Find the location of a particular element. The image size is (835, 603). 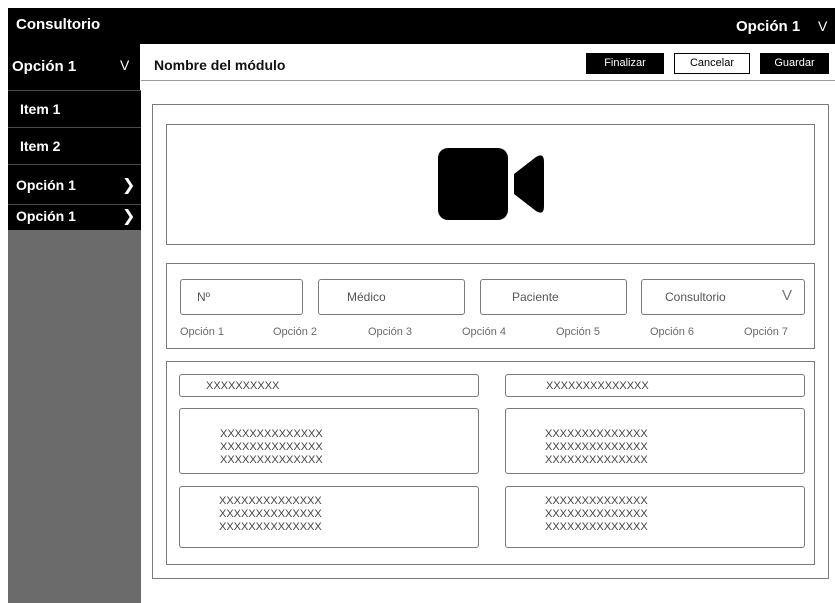

sidebar-item-label: Item 2 is located at coordinates (40, 146).